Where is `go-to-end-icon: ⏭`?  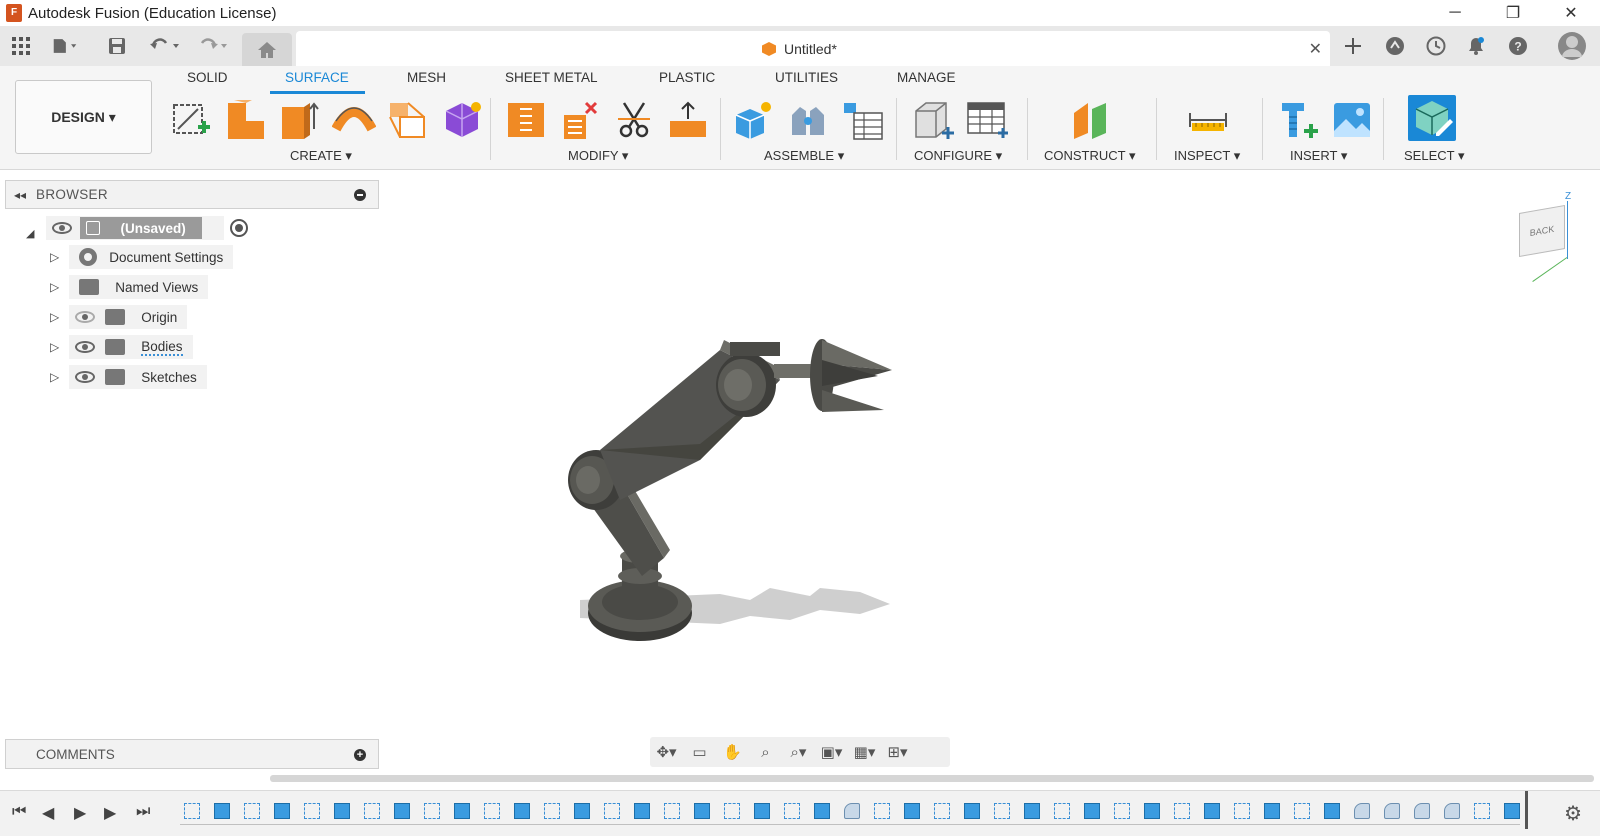 go-to-end-icon: ⏭ is located at coordinates (143, 812).